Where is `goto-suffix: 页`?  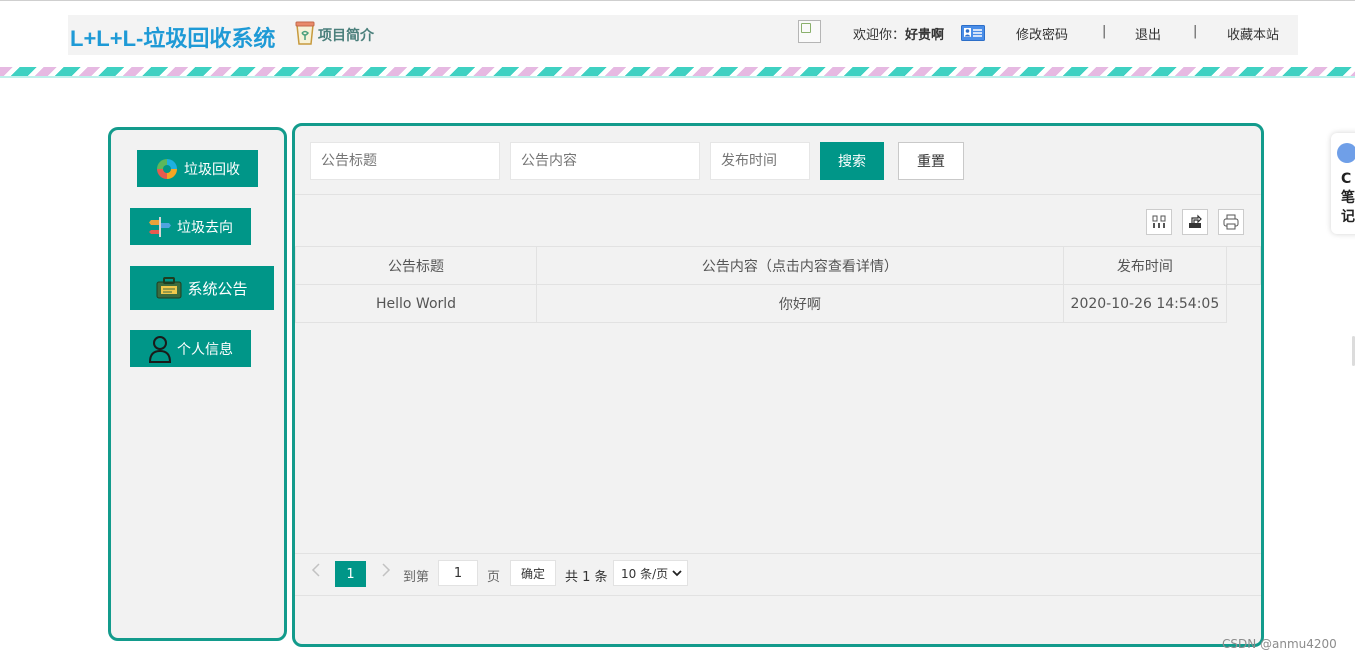 goto-suffix: 页 is located at coordinates (494, 577).